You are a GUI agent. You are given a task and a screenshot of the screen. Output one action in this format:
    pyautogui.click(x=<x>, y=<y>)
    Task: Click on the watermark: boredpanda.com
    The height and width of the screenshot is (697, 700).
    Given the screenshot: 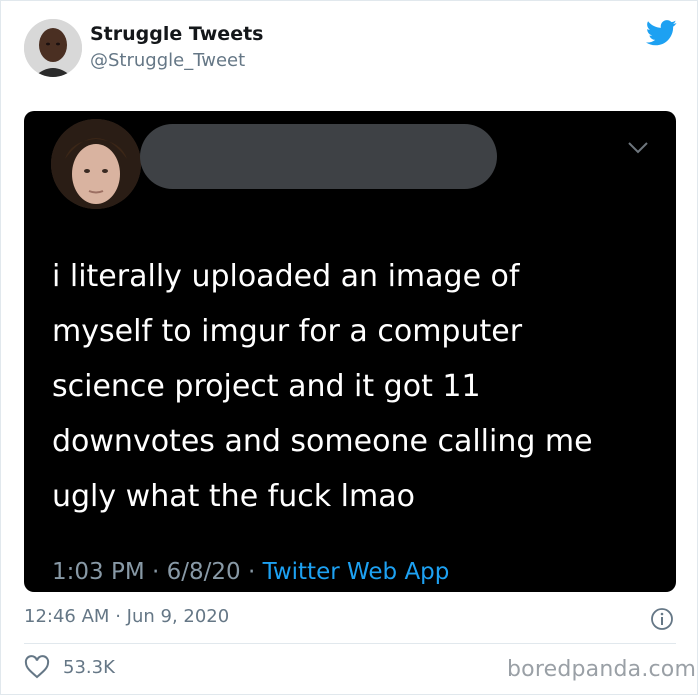 What is the action you would take?
    pyautogui.click(x=602, y=669)
    